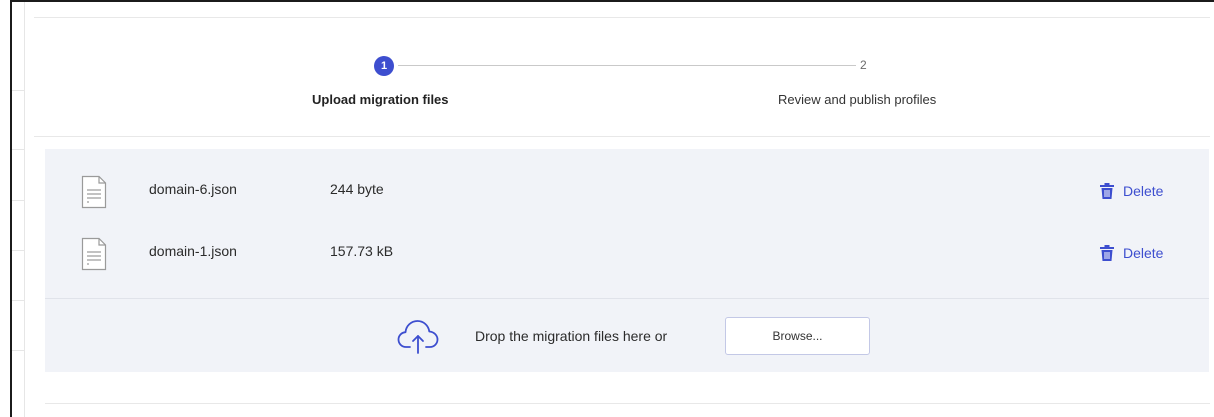 The height and width of the screenshot is (417, 1214). I want to click on file-list-item: domain-1.json 157.73 kB Delete, so click(627, 259).